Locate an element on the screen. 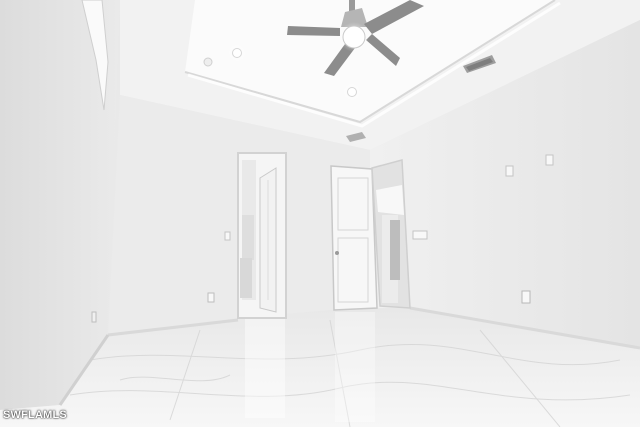 This screenshot has width=640, height=427. bathroom-doorway is located at coordinates (262, 235).